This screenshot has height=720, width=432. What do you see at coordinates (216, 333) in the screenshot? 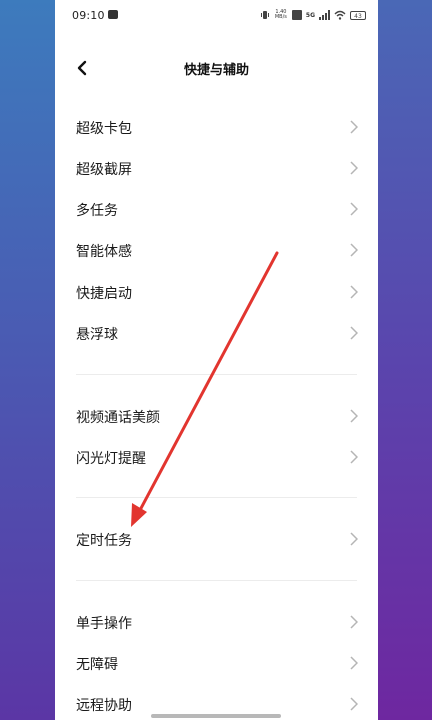
I see `row-floating-ball: 悬浮球` at bounding box center [216, 333].